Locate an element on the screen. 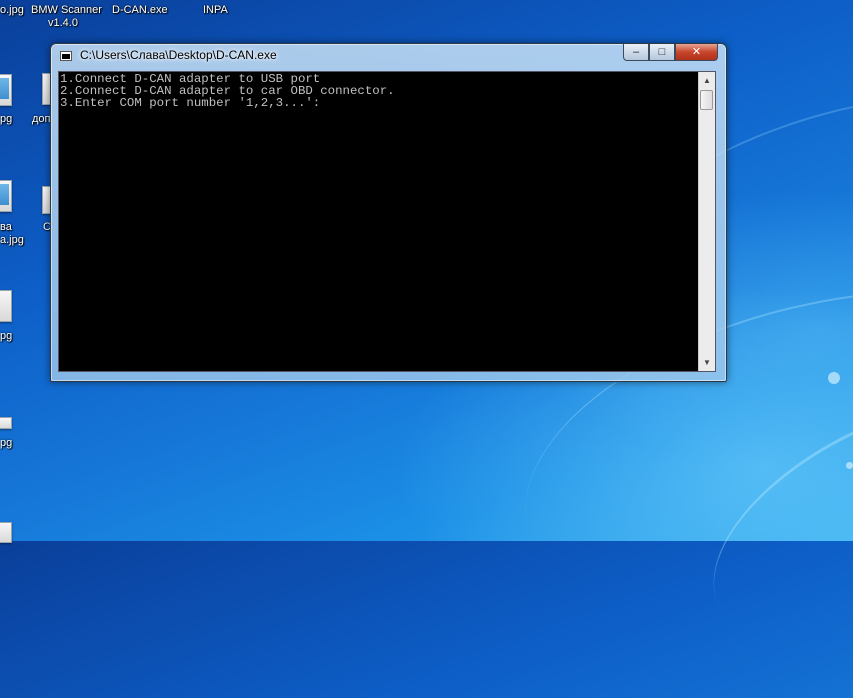 This screenshot has width=853, height=698. console-line: 3.Enter COM port number '1,2,3...': is located at coordinates (190, 103).